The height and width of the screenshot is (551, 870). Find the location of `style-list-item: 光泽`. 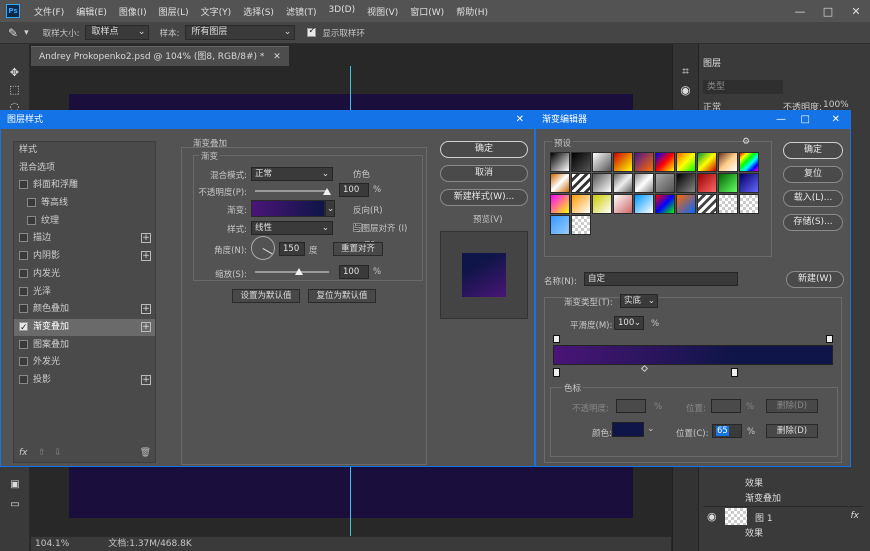

style-list-item: 光泽 is located at coordinates (84, 293).